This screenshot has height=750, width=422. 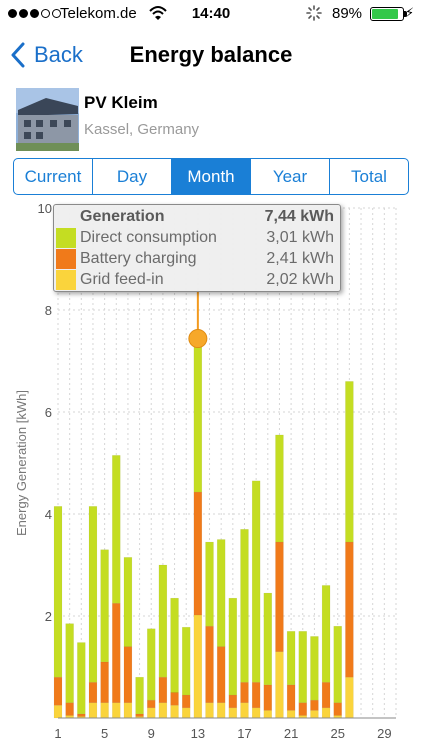 I want to click on tab-year: Year, so click(x=289, y=176).